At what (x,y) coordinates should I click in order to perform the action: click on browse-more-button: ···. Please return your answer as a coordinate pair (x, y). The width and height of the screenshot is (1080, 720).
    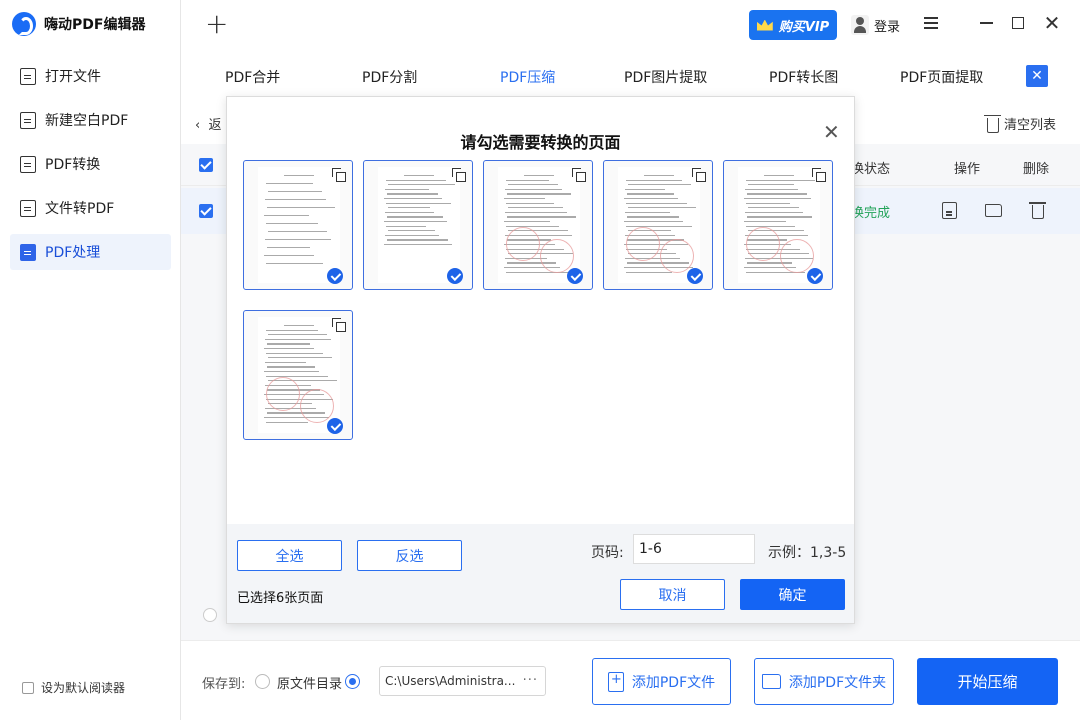
    Looking at the image, I should click on (530, 680).